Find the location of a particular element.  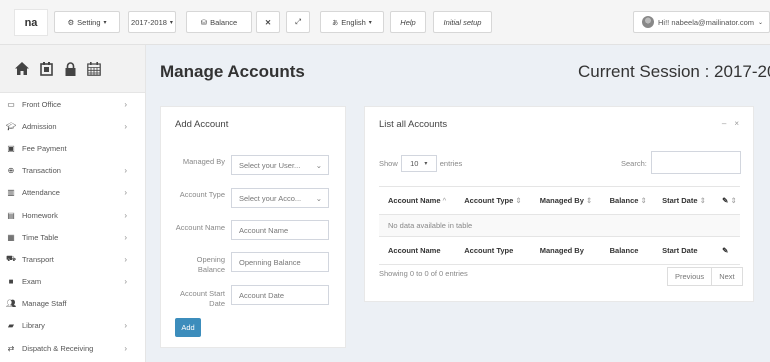

gear-icon: ⚙ is located at coordinates (71, 22).